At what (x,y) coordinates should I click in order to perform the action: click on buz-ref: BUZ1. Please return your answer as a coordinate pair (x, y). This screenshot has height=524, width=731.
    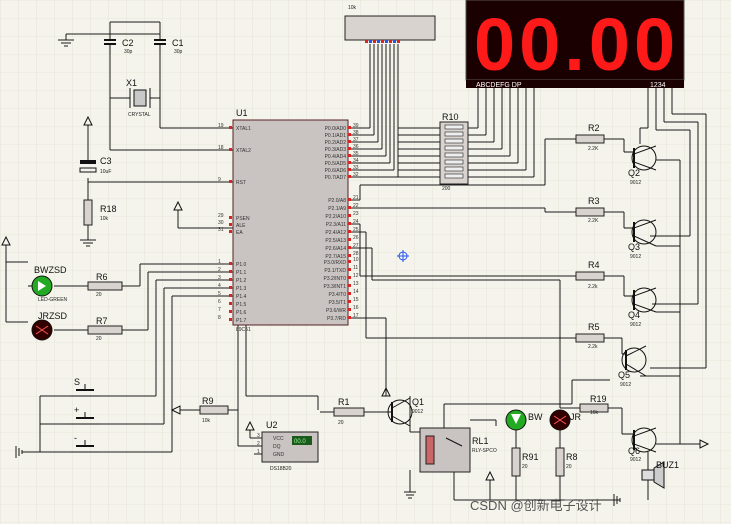
    Looking at the image, I should click on (667, 465).